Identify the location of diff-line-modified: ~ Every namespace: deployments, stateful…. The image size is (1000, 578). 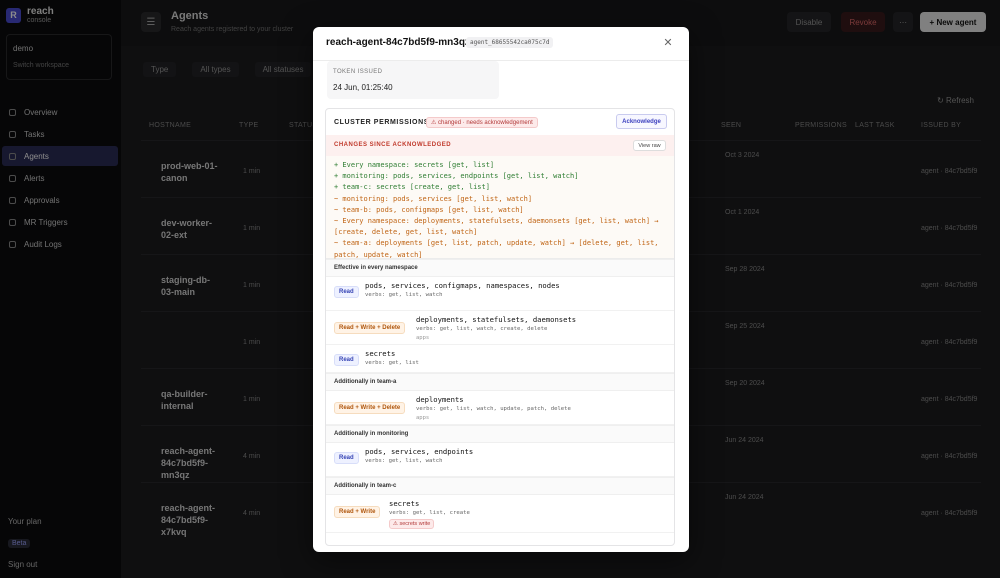
(498, 227).